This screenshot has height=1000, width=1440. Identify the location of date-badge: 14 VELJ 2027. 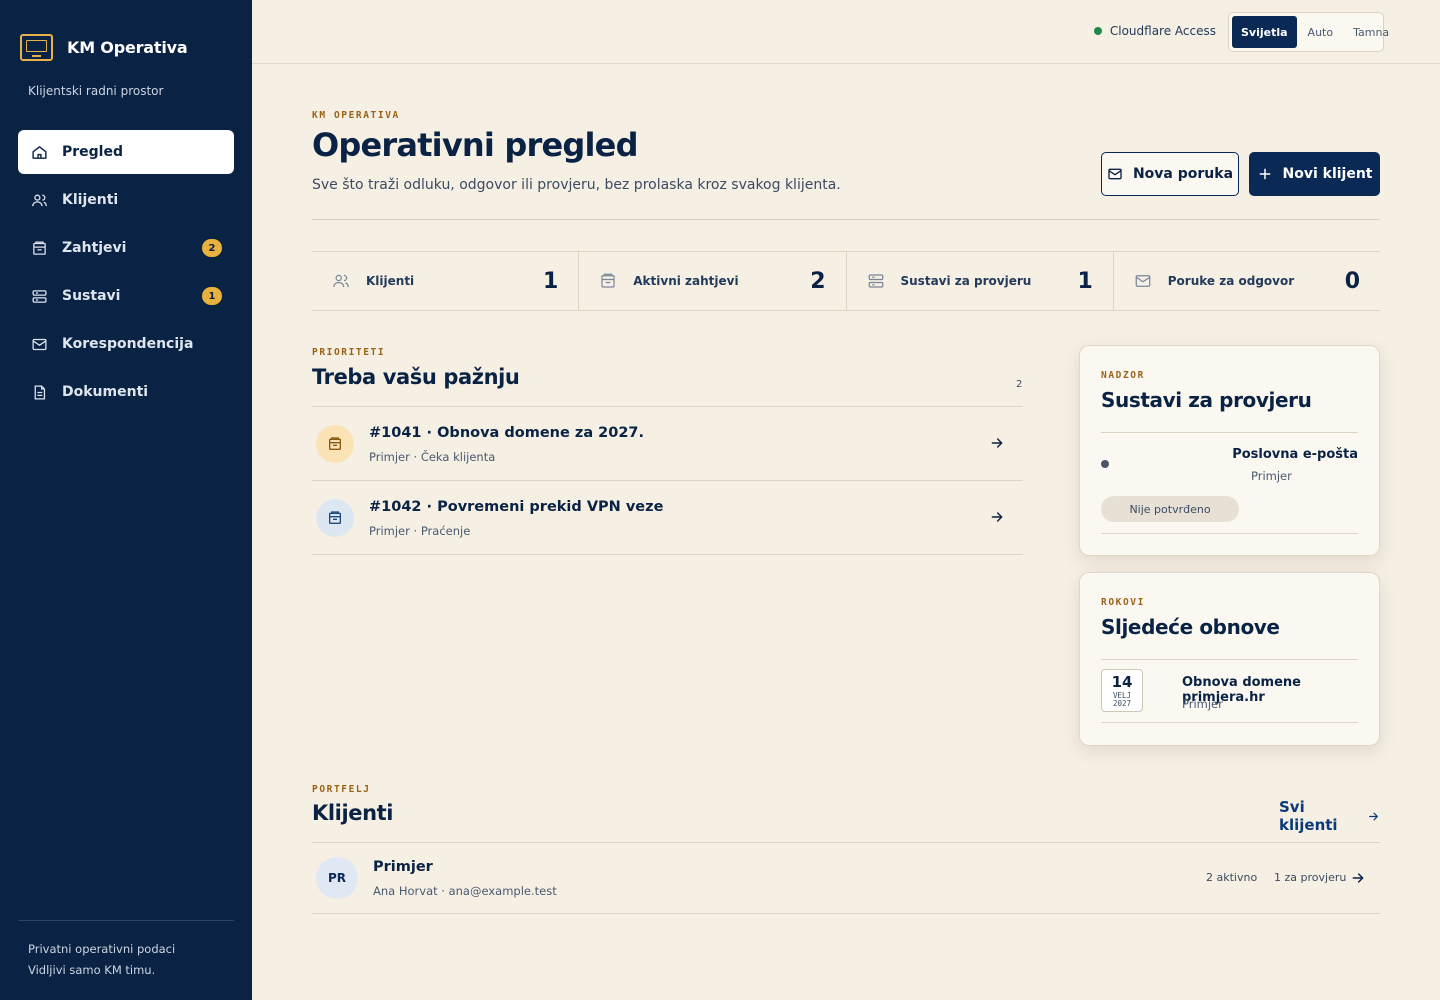
(1122, 690).